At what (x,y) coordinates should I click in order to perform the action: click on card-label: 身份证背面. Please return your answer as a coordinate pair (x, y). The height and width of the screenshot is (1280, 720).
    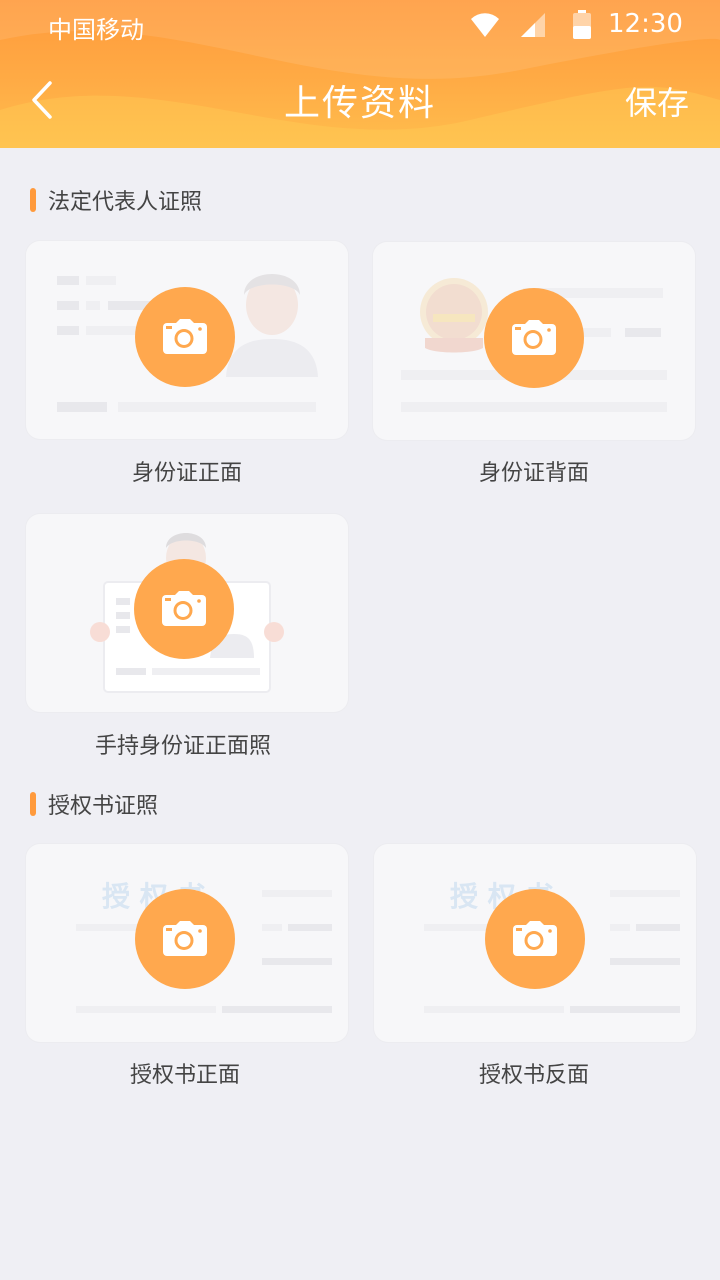
    Looking at the image, I should click on (533, 473).